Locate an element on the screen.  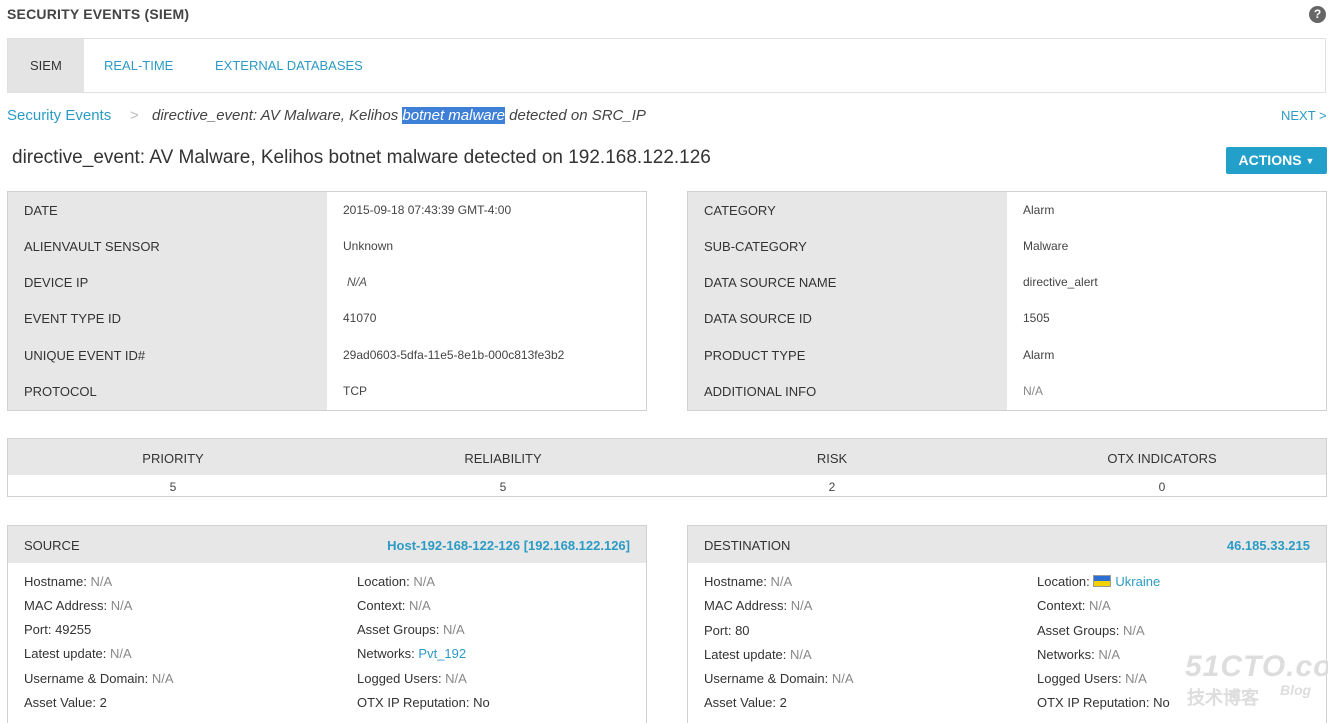
detail-key: PRODUCT TYPE is located at coordinates (755, 355).